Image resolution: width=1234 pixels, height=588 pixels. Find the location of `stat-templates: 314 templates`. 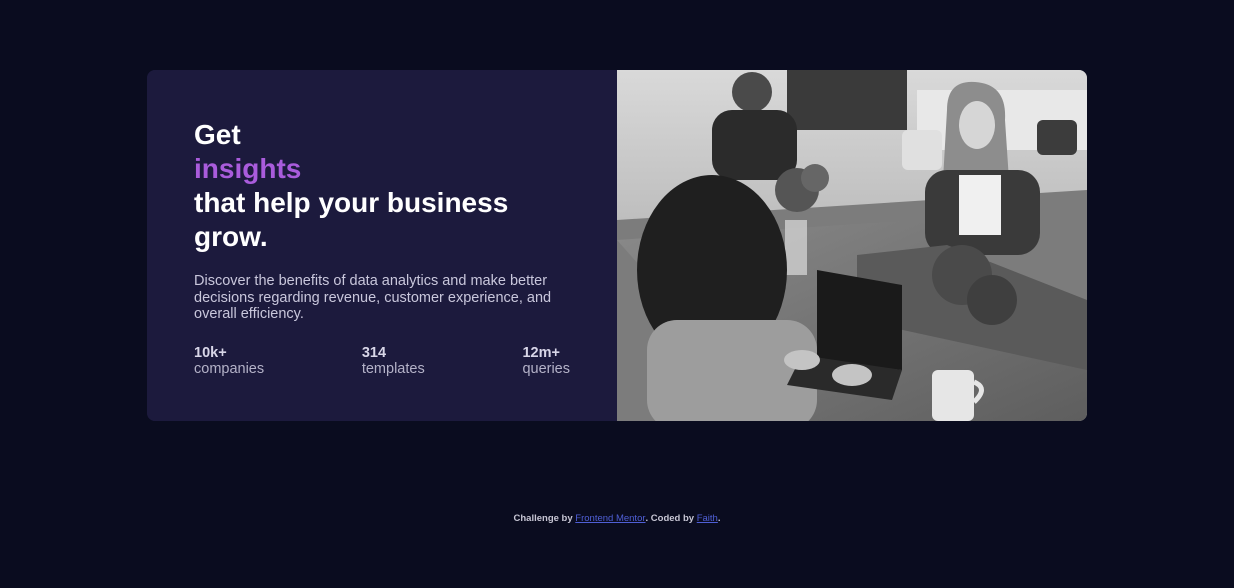

stat-templates: 314 templates is located at coordinates (393, 361).